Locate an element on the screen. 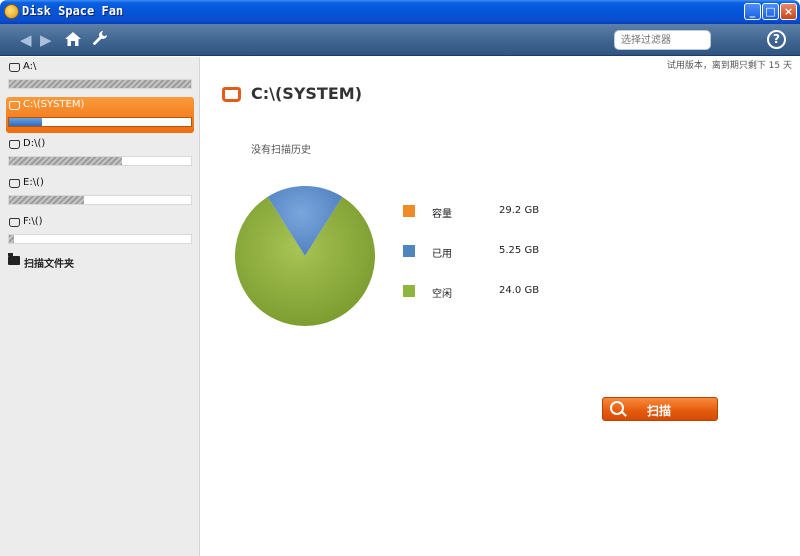 This screenshot has width=800, height=556. minimize-button: _ is located at coordinates (752, 11).